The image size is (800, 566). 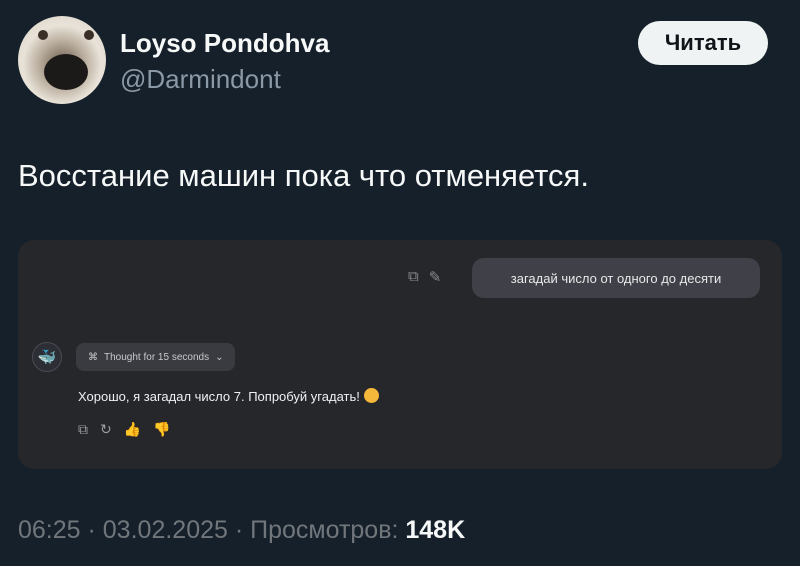 I want to click on bot-avatar-icon: 🐳, so click(x=47, y=357).